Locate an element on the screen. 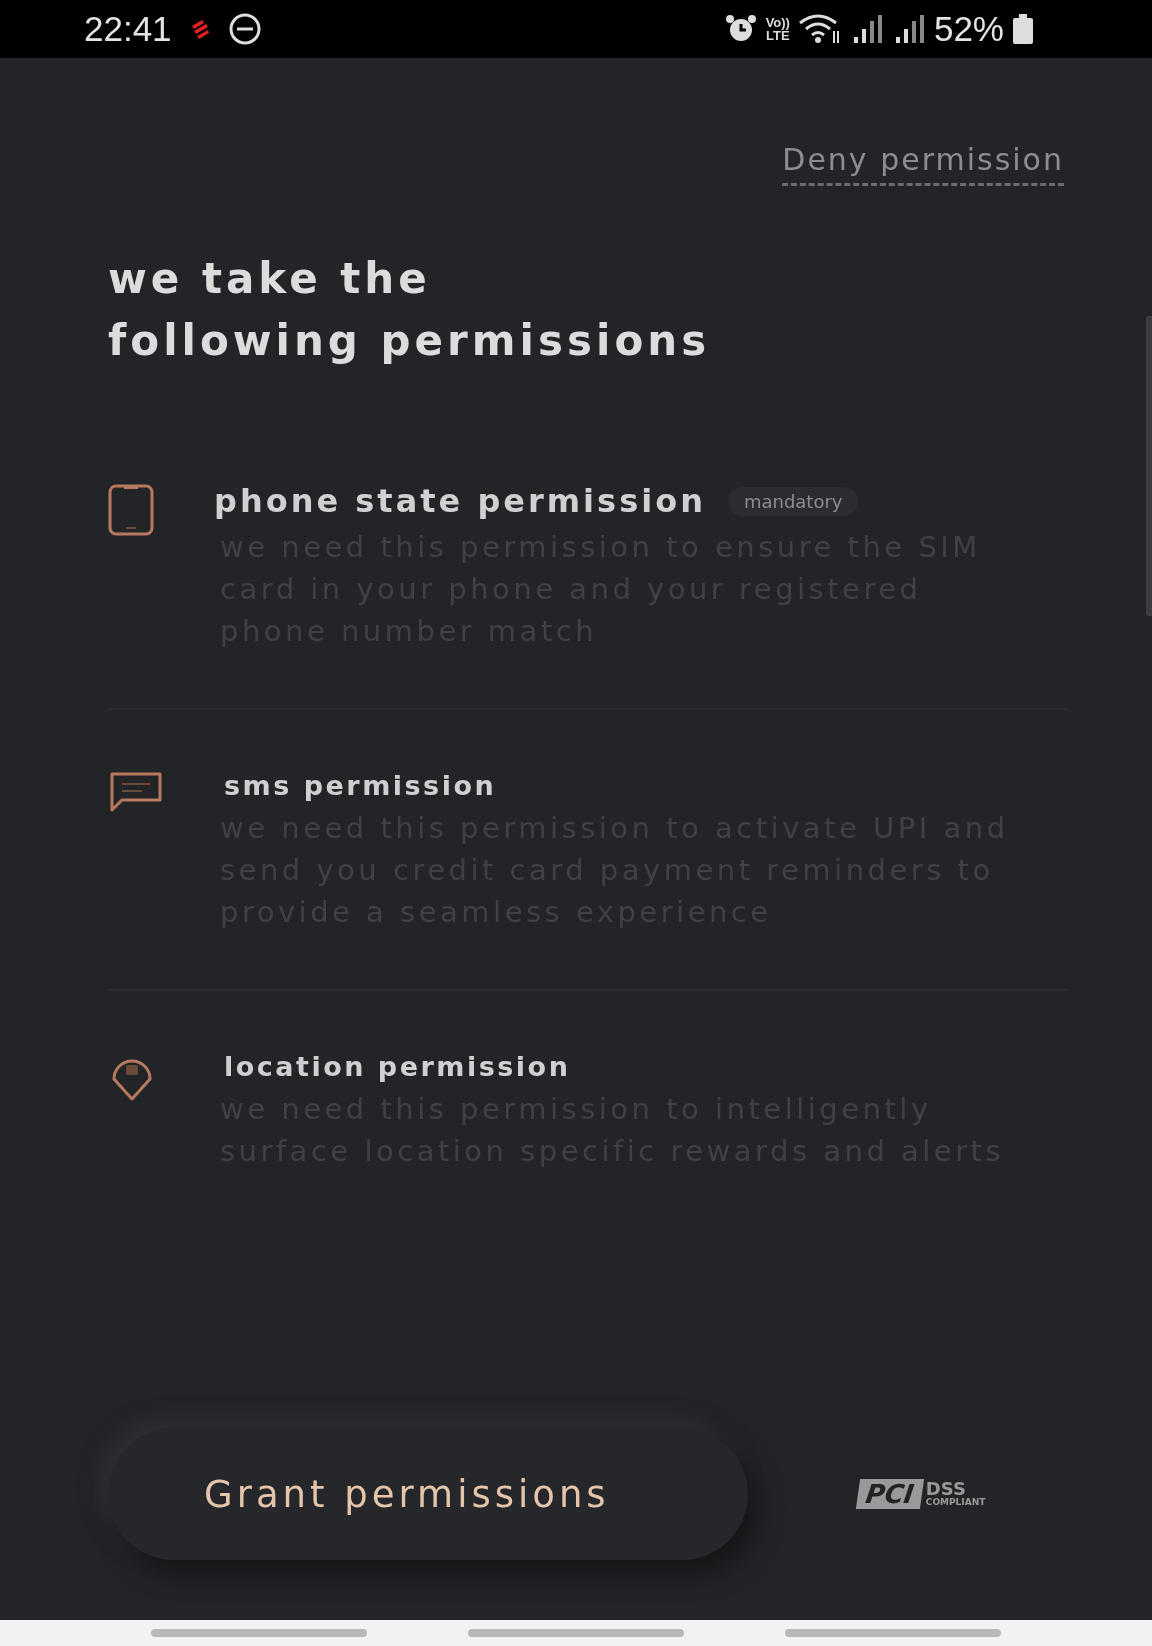 Image resolution: width=1152 pixels, height=1646 pixels. message-icon is located at coordinates (136, 792).